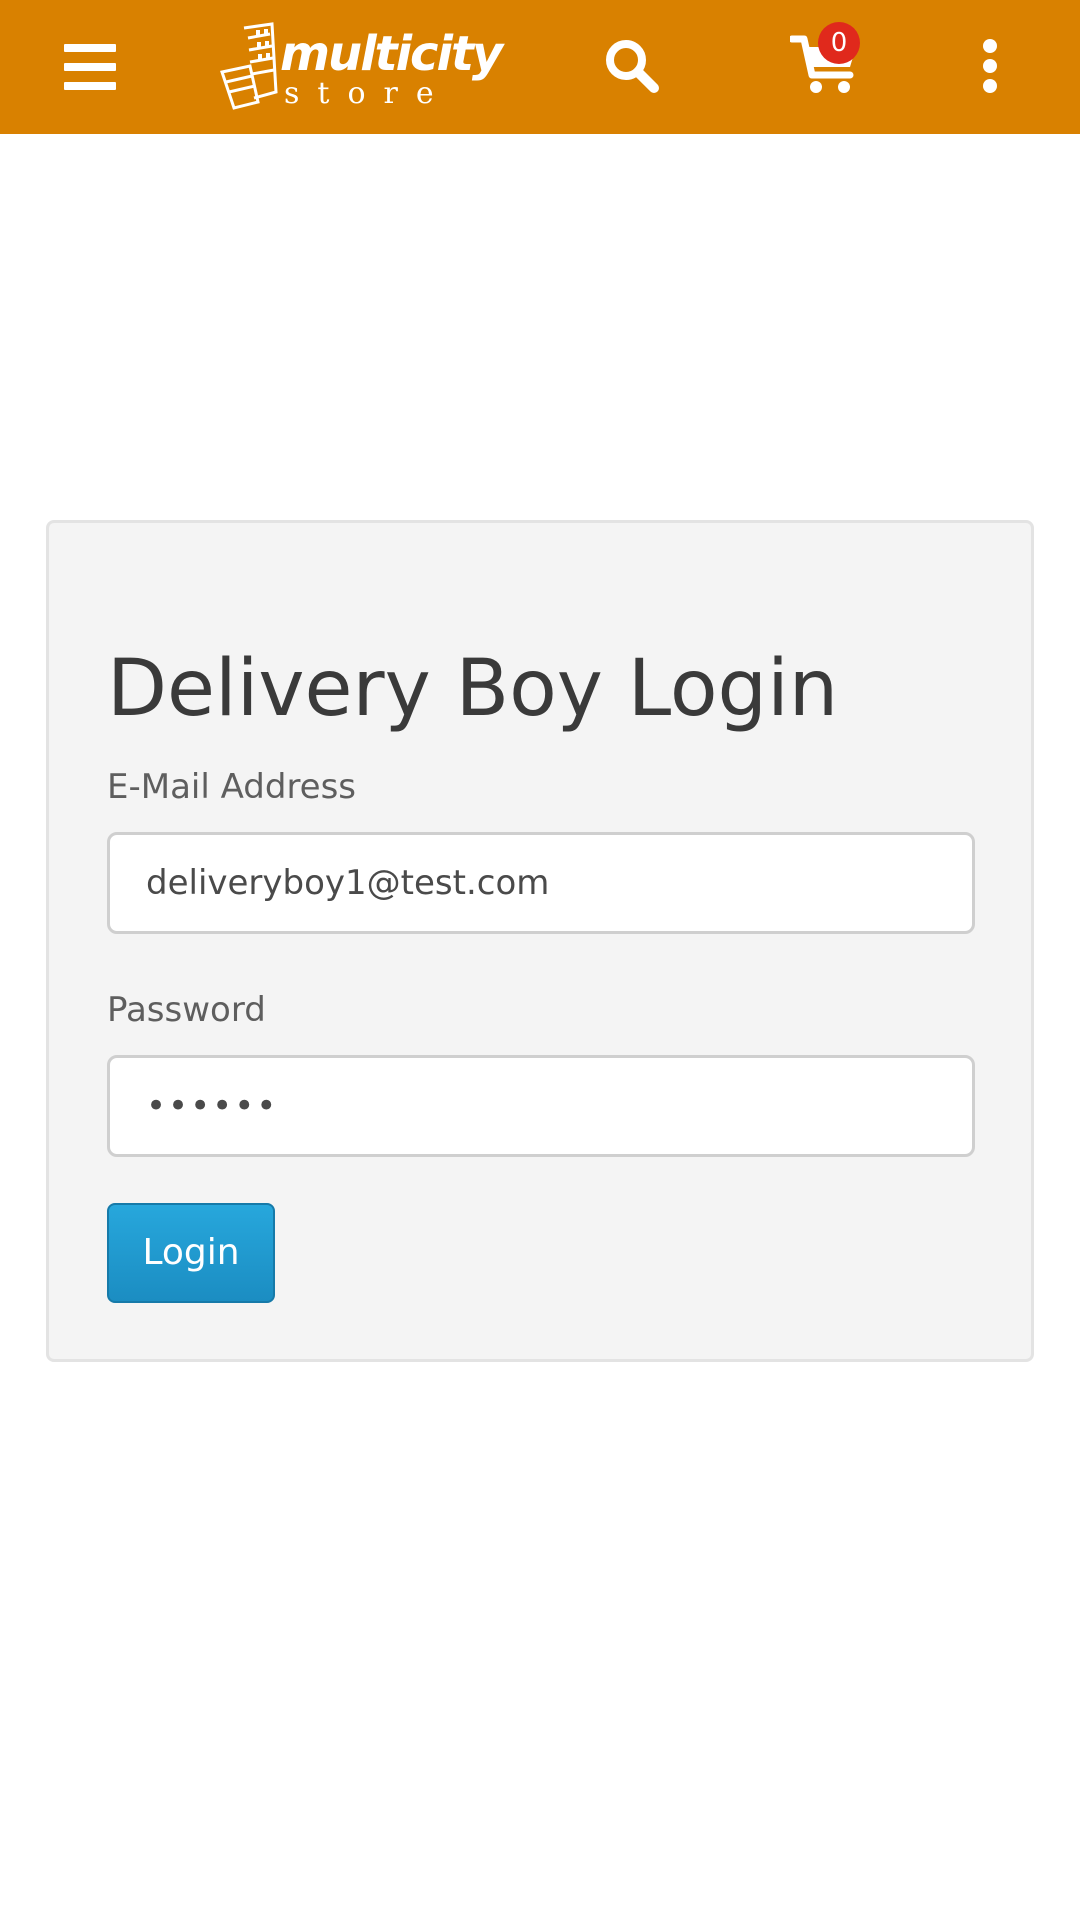 This screenshot has height=1920, width=1080. I want to click on cart-count-badge: 0, so click(839, 43).